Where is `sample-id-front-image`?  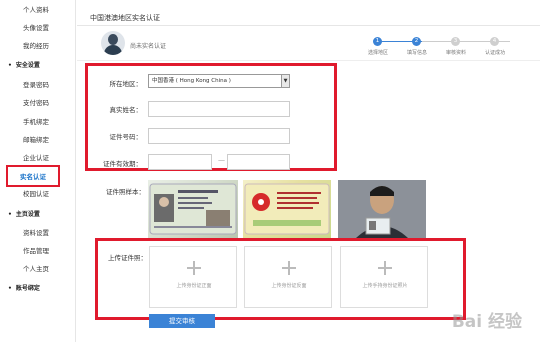 sample-id-front-image is located at coordinates (193, 209).